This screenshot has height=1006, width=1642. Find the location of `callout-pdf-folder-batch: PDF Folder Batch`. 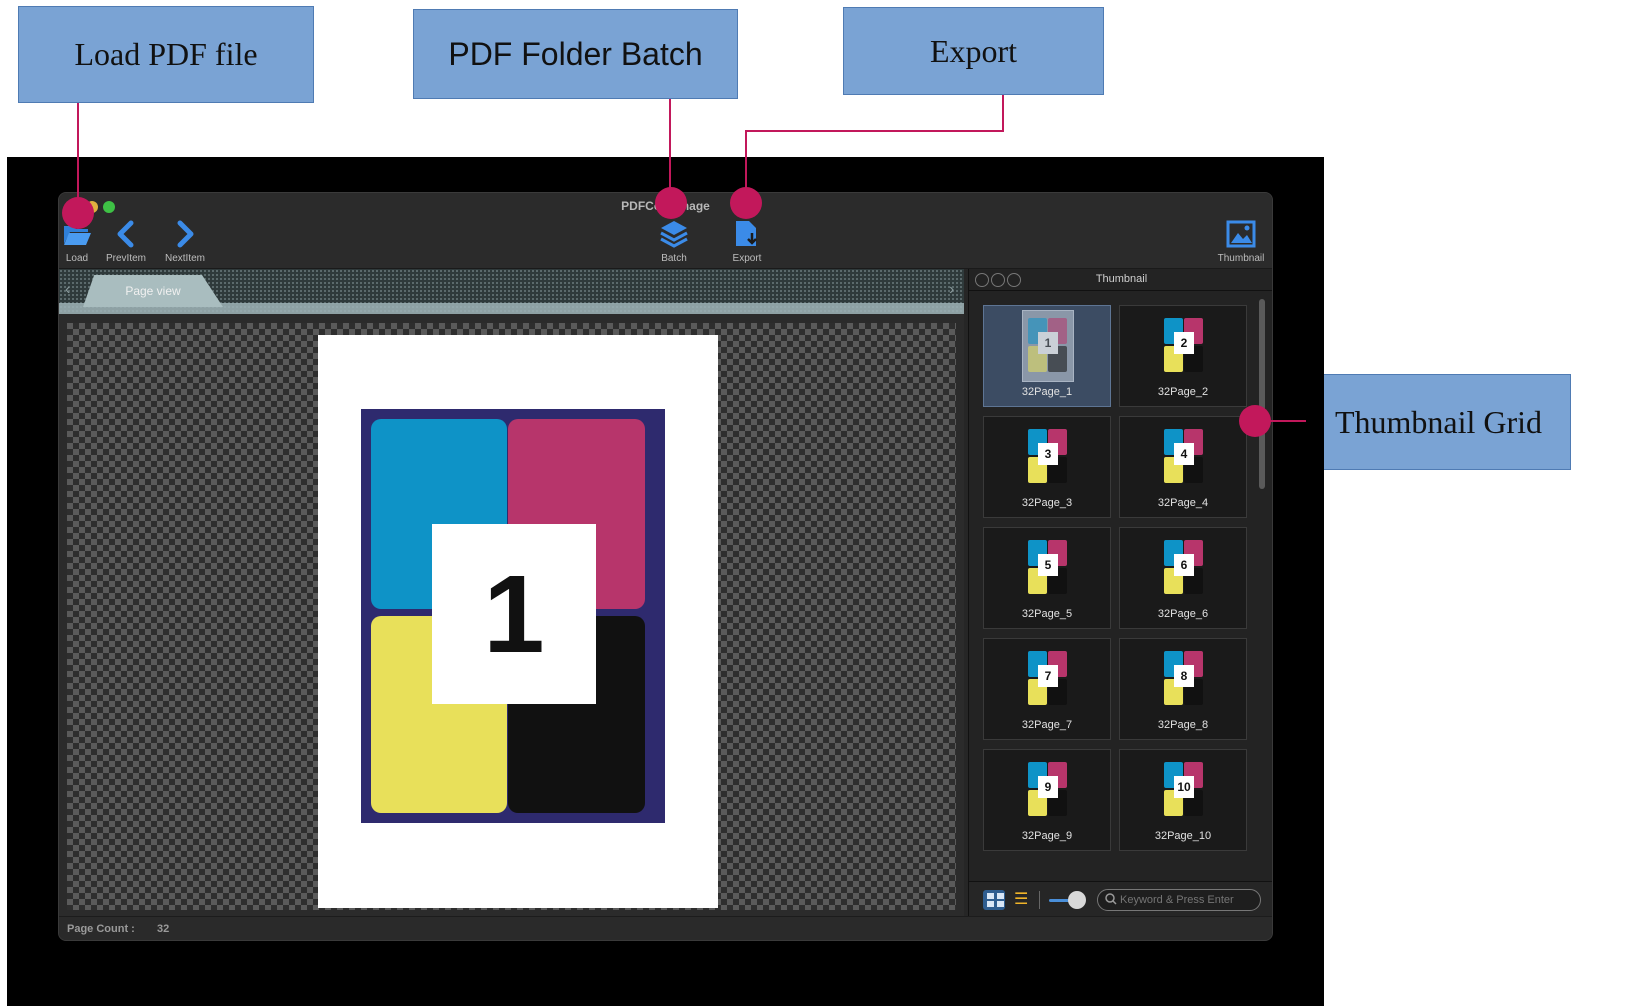

callout-pdf-folder-batch: PDF Folder Batch is located at coordinates (575, 54).